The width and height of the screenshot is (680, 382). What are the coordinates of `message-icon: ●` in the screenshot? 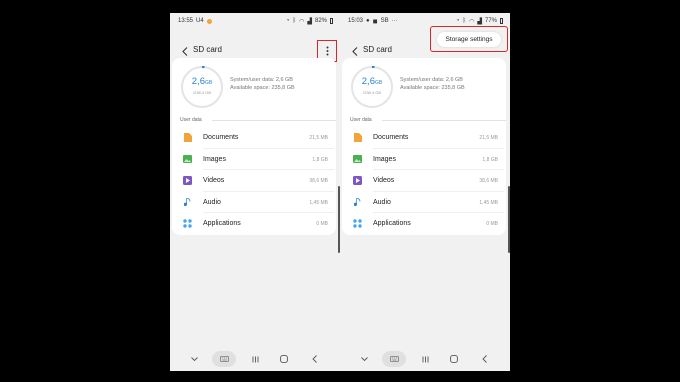 It's located at (368, 21).